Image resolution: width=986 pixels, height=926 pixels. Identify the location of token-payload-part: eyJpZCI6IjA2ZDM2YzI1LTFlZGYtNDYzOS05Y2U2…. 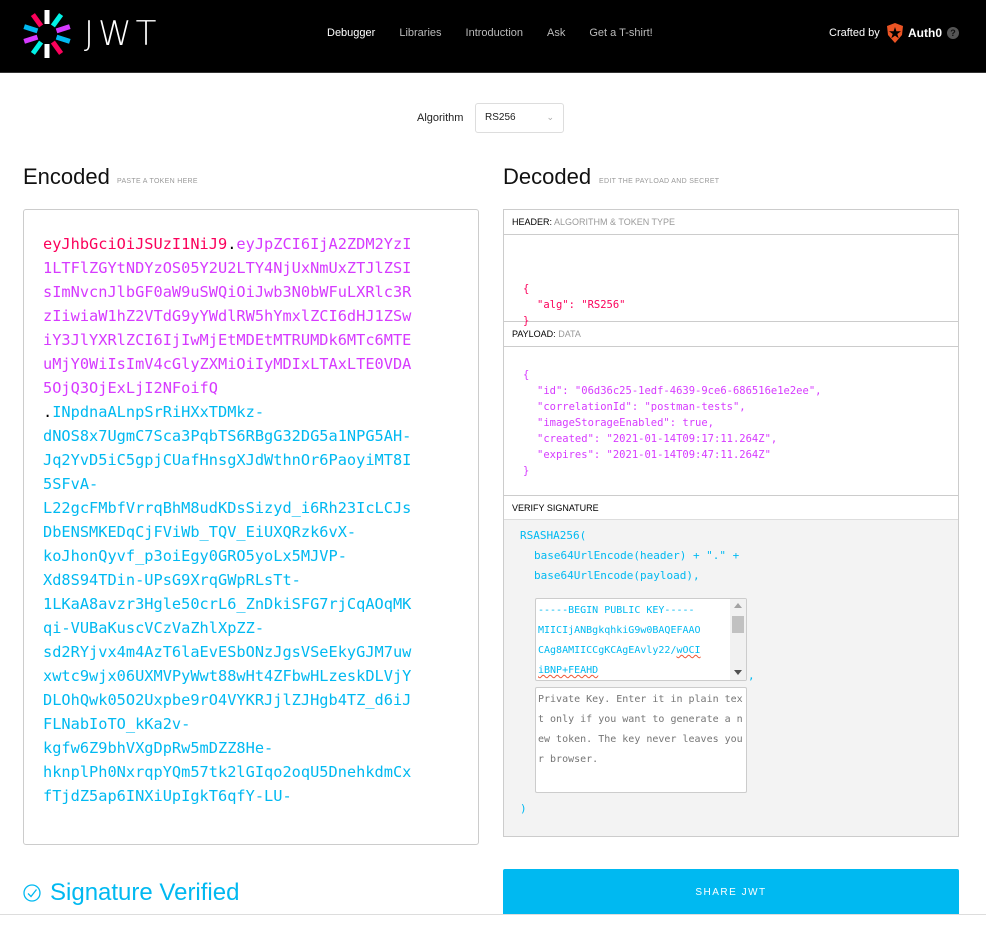
(227, 316).